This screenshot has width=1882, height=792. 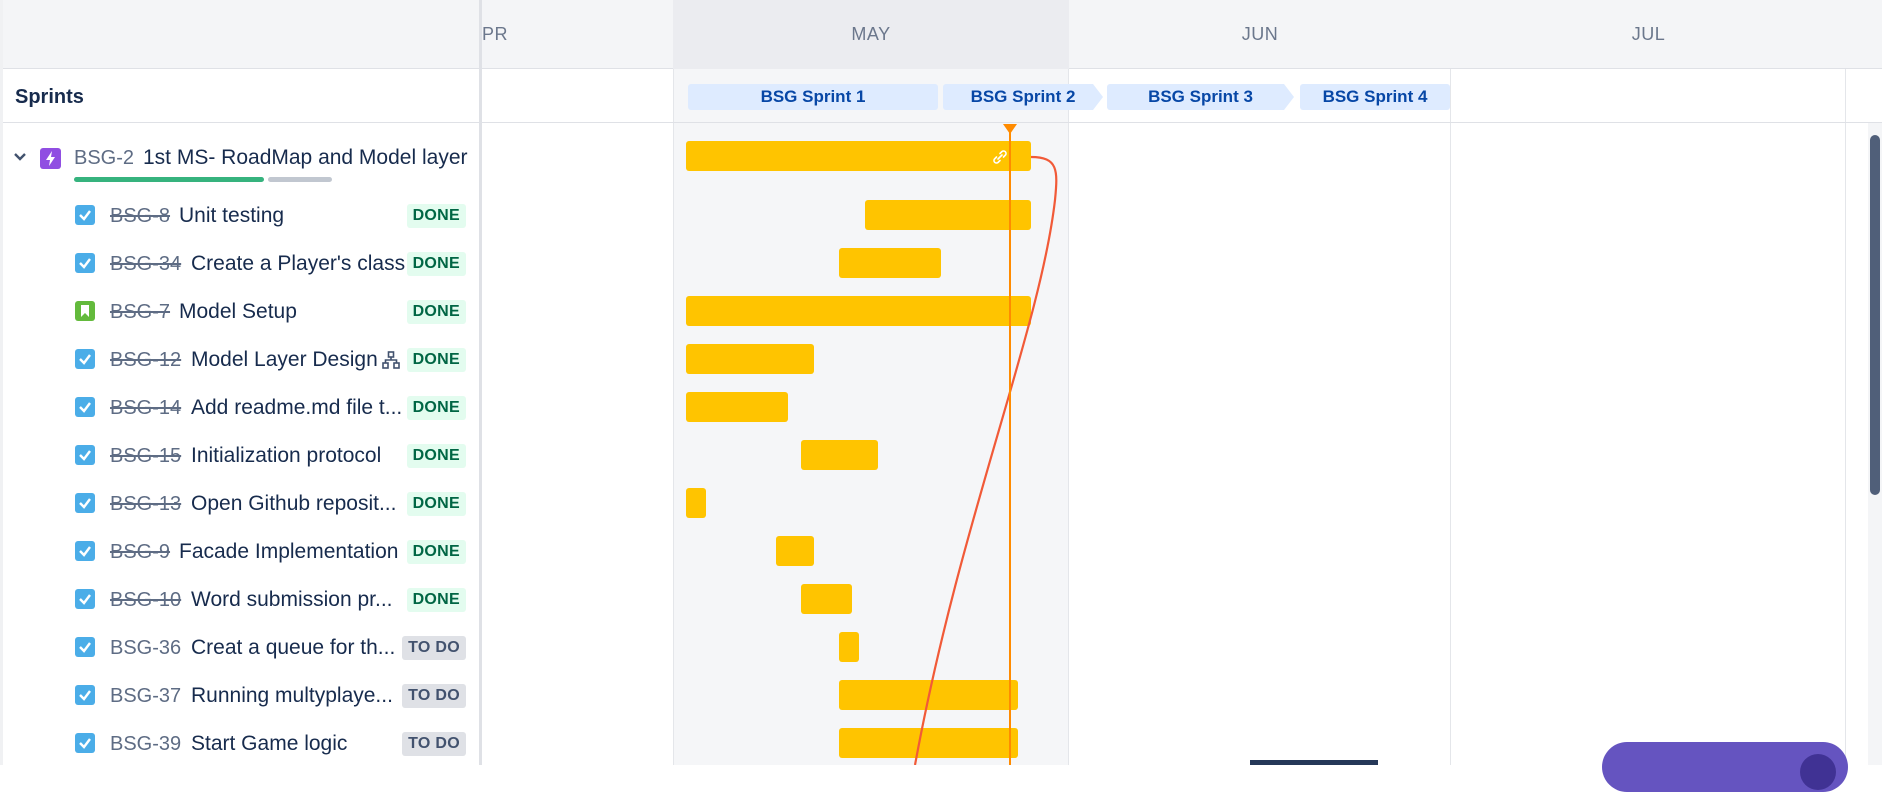 I want to click on scrollbar-thumb, so click(x=1875, y=315).